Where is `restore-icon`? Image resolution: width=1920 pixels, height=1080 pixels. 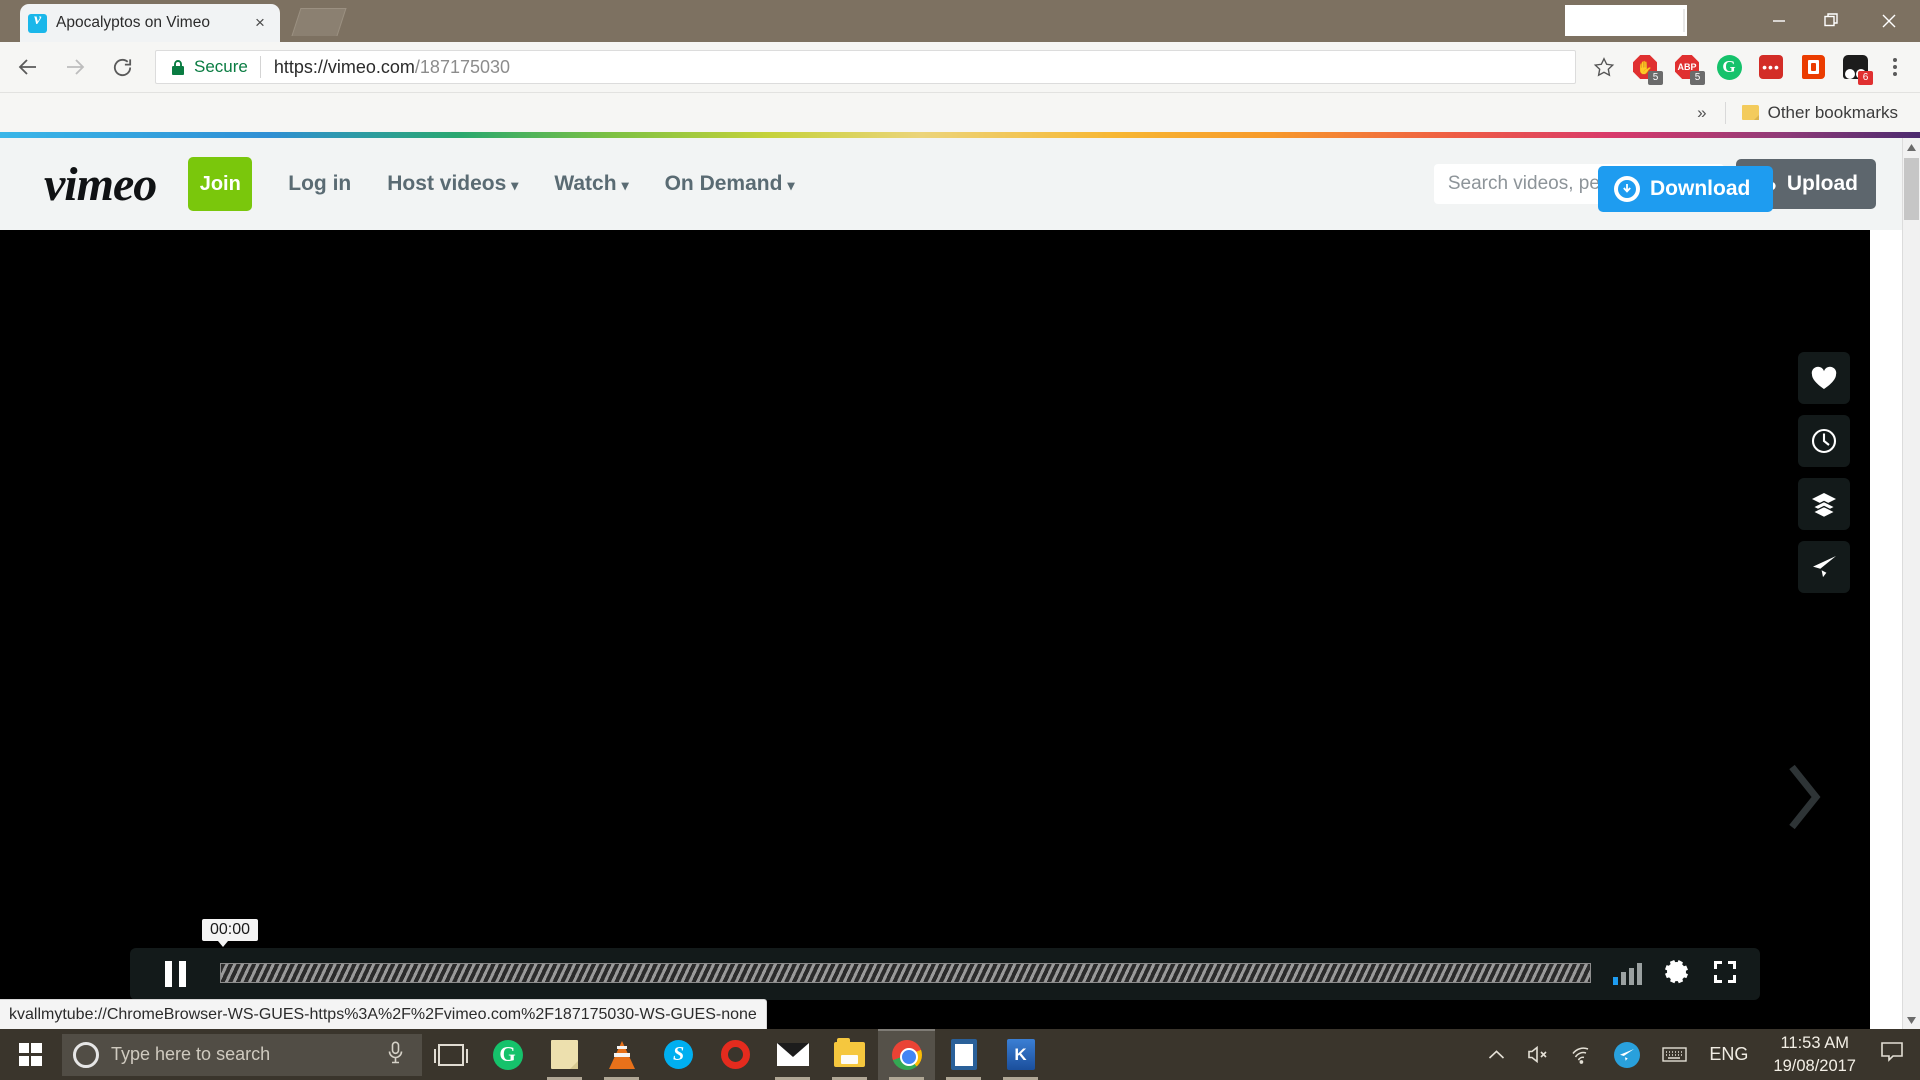 restore-icon is located at coordinates (1832, 21).